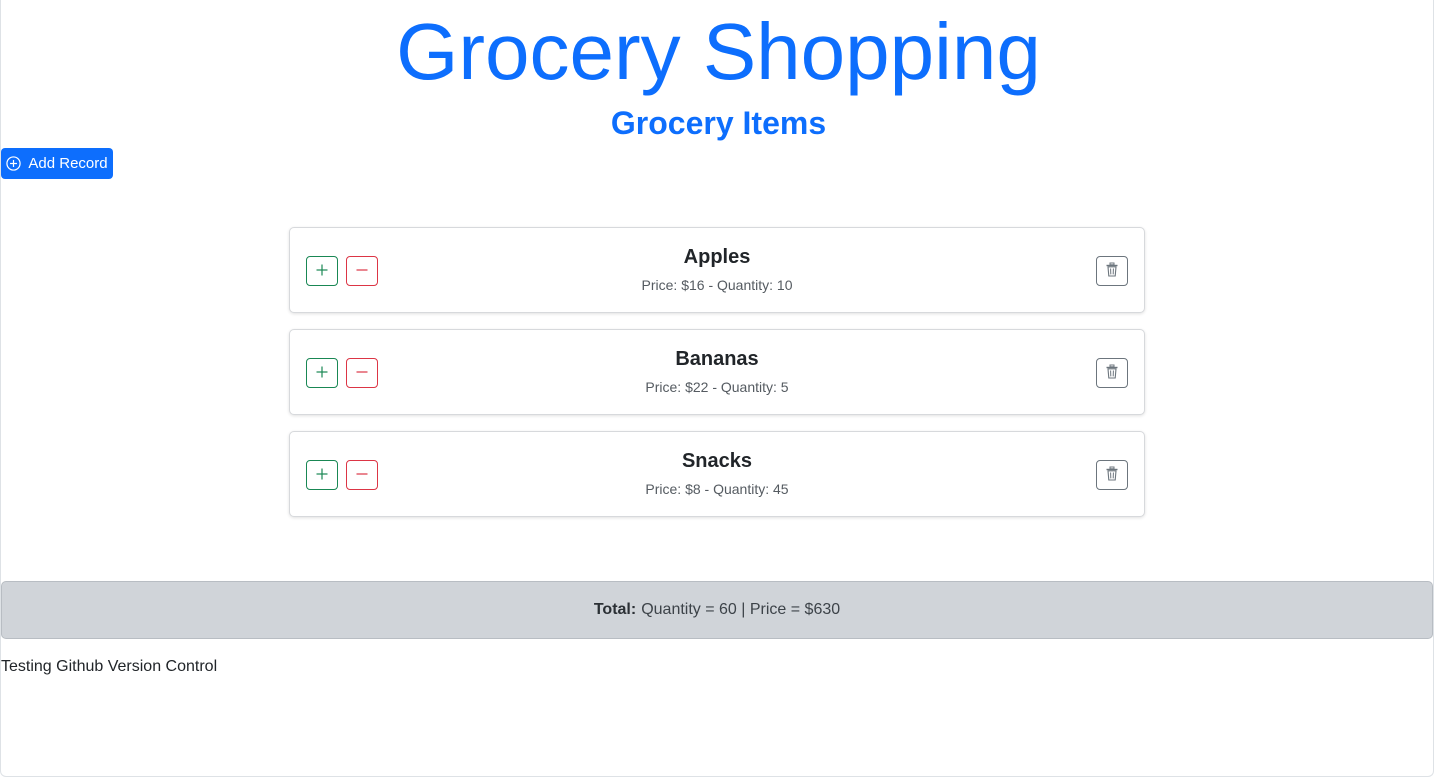 This screenshot has width=1437, height=779. I want to click on plus-circle-icon, so click(14, 163).